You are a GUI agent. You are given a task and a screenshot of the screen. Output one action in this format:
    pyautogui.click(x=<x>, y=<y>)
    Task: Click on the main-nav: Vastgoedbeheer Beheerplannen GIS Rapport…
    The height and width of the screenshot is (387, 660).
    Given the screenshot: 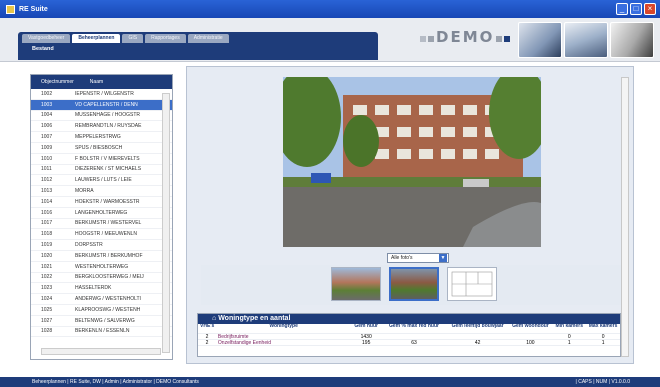 What is the action you would take?
    pyautogui.click(x=198, y=46)
    